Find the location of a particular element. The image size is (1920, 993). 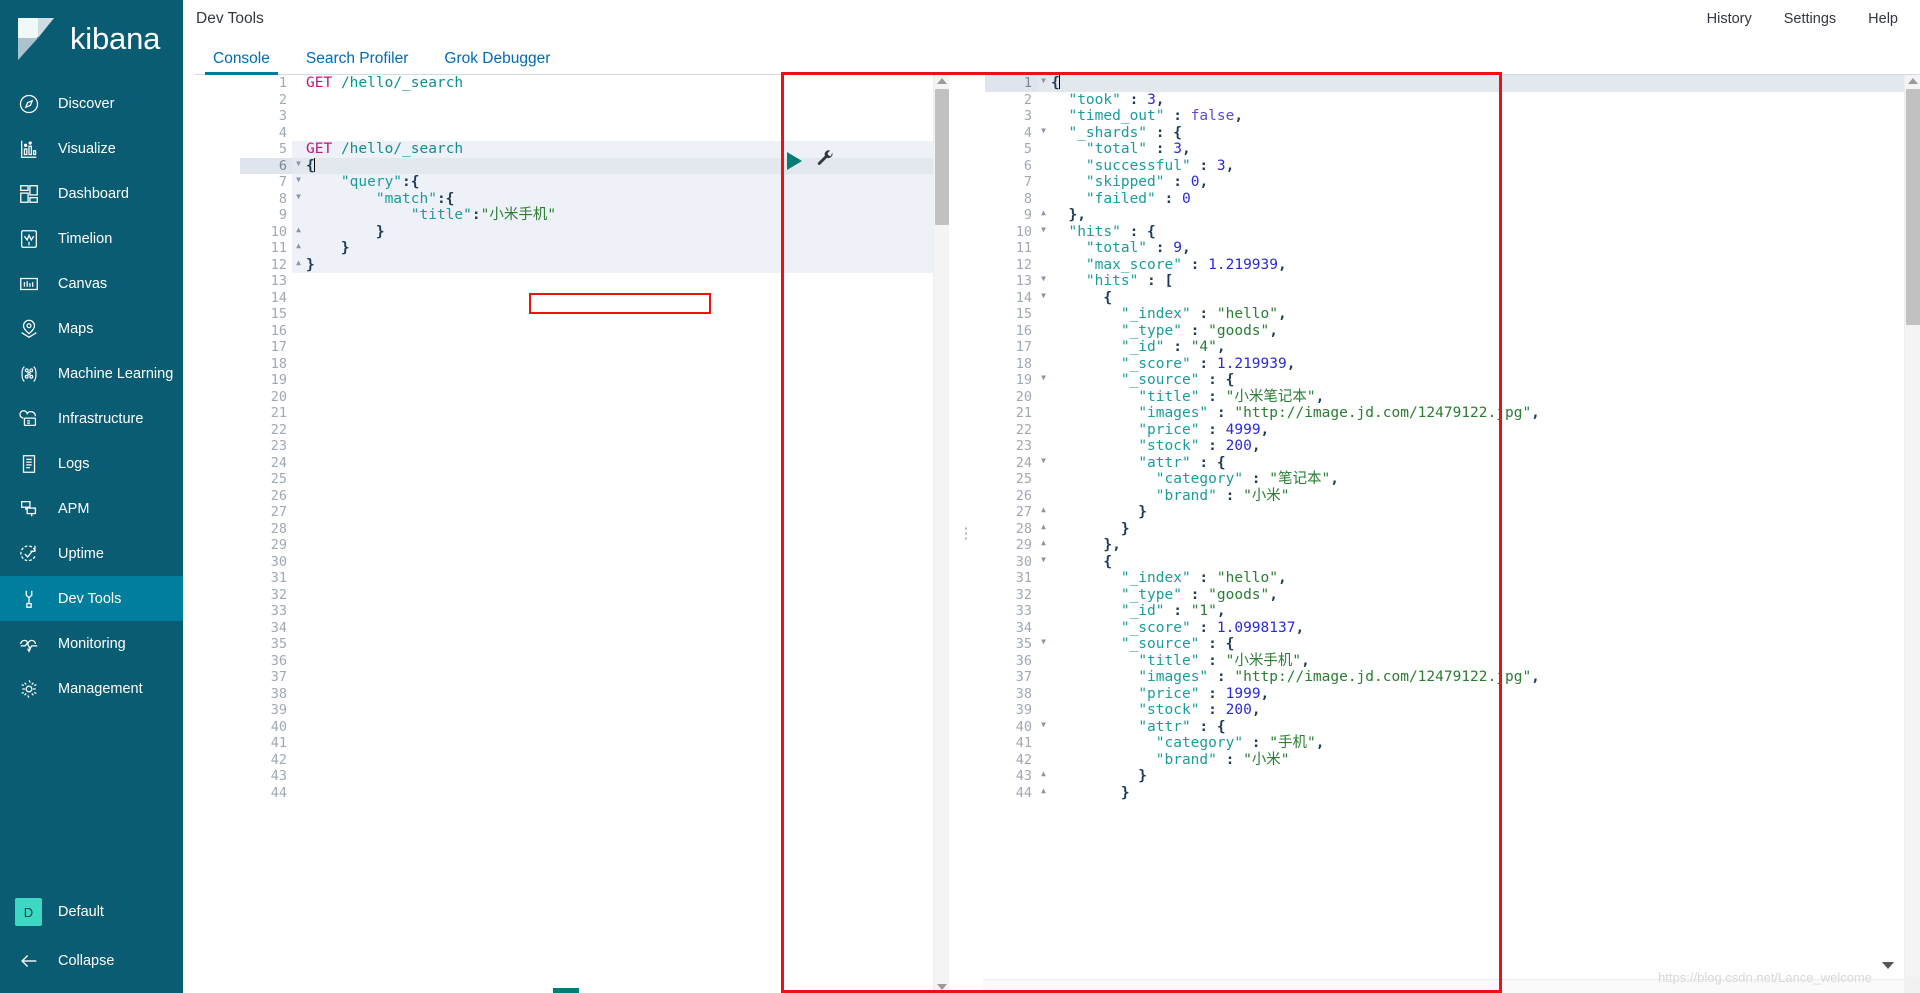

code-line: 1 ▼ { is located at coordinates (1452, 83).